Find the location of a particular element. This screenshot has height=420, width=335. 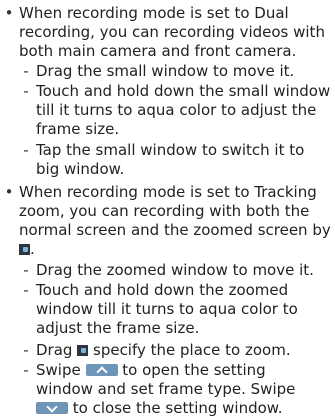

section1-item2-line-1: Touch and hold down the small window is located at coordinates (183, 91).